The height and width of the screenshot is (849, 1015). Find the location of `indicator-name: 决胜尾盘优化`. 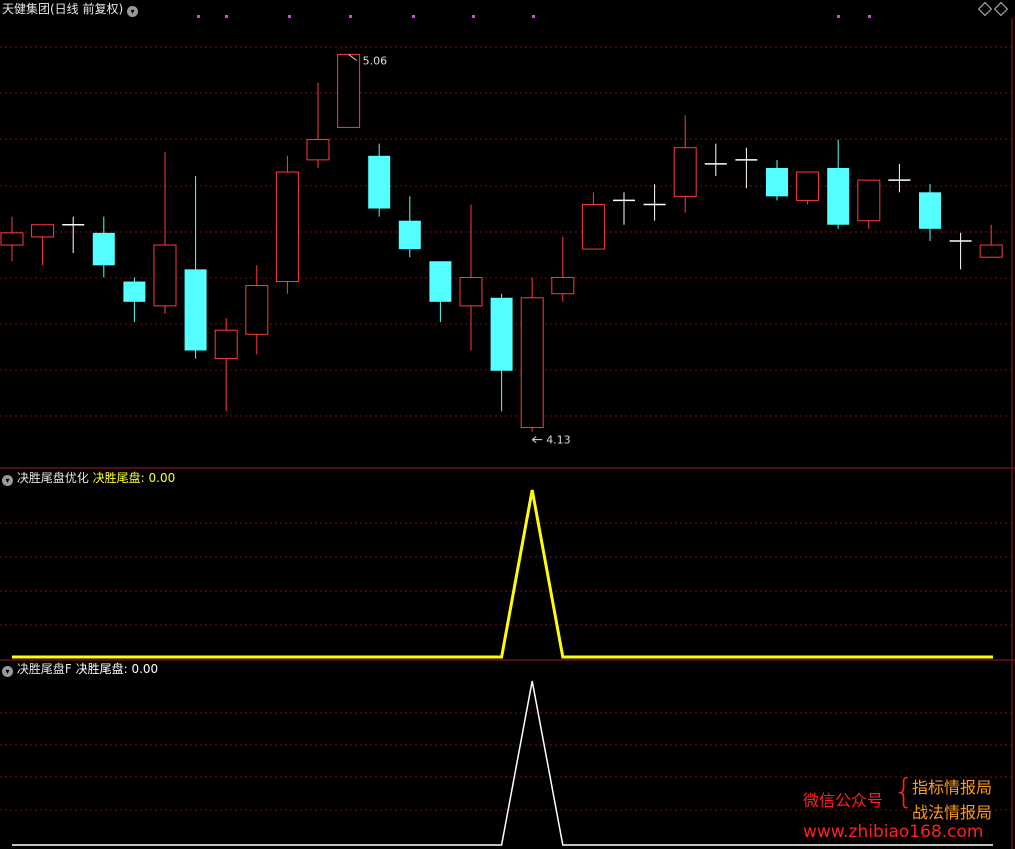

indicator-name: 决胜尾盘优化 is located at coordinates (52, 478).